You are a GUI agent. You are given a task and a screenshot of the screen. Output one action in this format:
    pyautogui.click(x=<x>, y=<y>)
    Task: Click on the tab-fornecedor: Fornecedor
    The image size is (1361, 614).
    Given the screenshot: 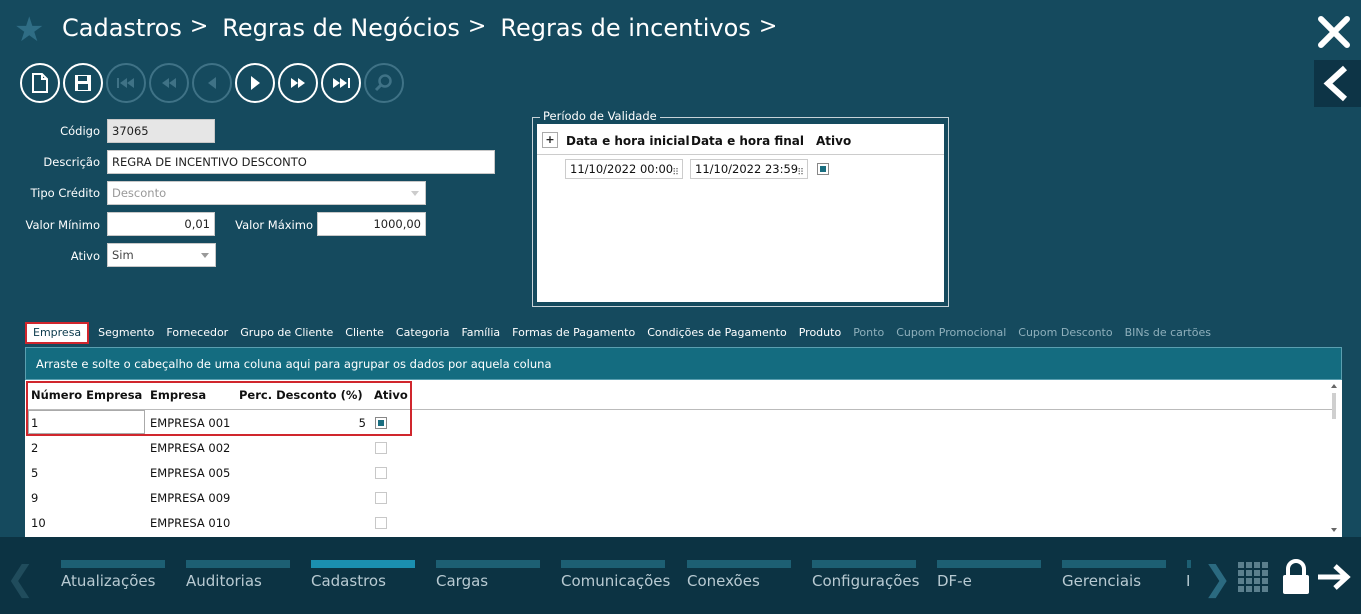 What is the action you would take?
    pyautogui.click(x=197, y=333)
    